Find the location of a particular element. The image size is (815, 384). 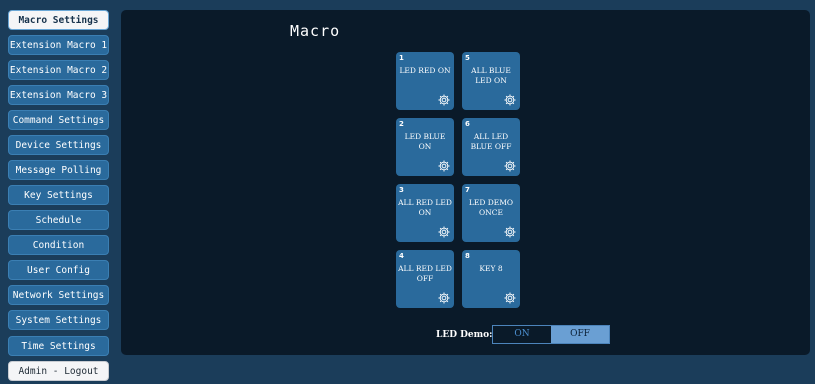

macro-label: ALL RED LED ON is located at coordinates (425, 207).